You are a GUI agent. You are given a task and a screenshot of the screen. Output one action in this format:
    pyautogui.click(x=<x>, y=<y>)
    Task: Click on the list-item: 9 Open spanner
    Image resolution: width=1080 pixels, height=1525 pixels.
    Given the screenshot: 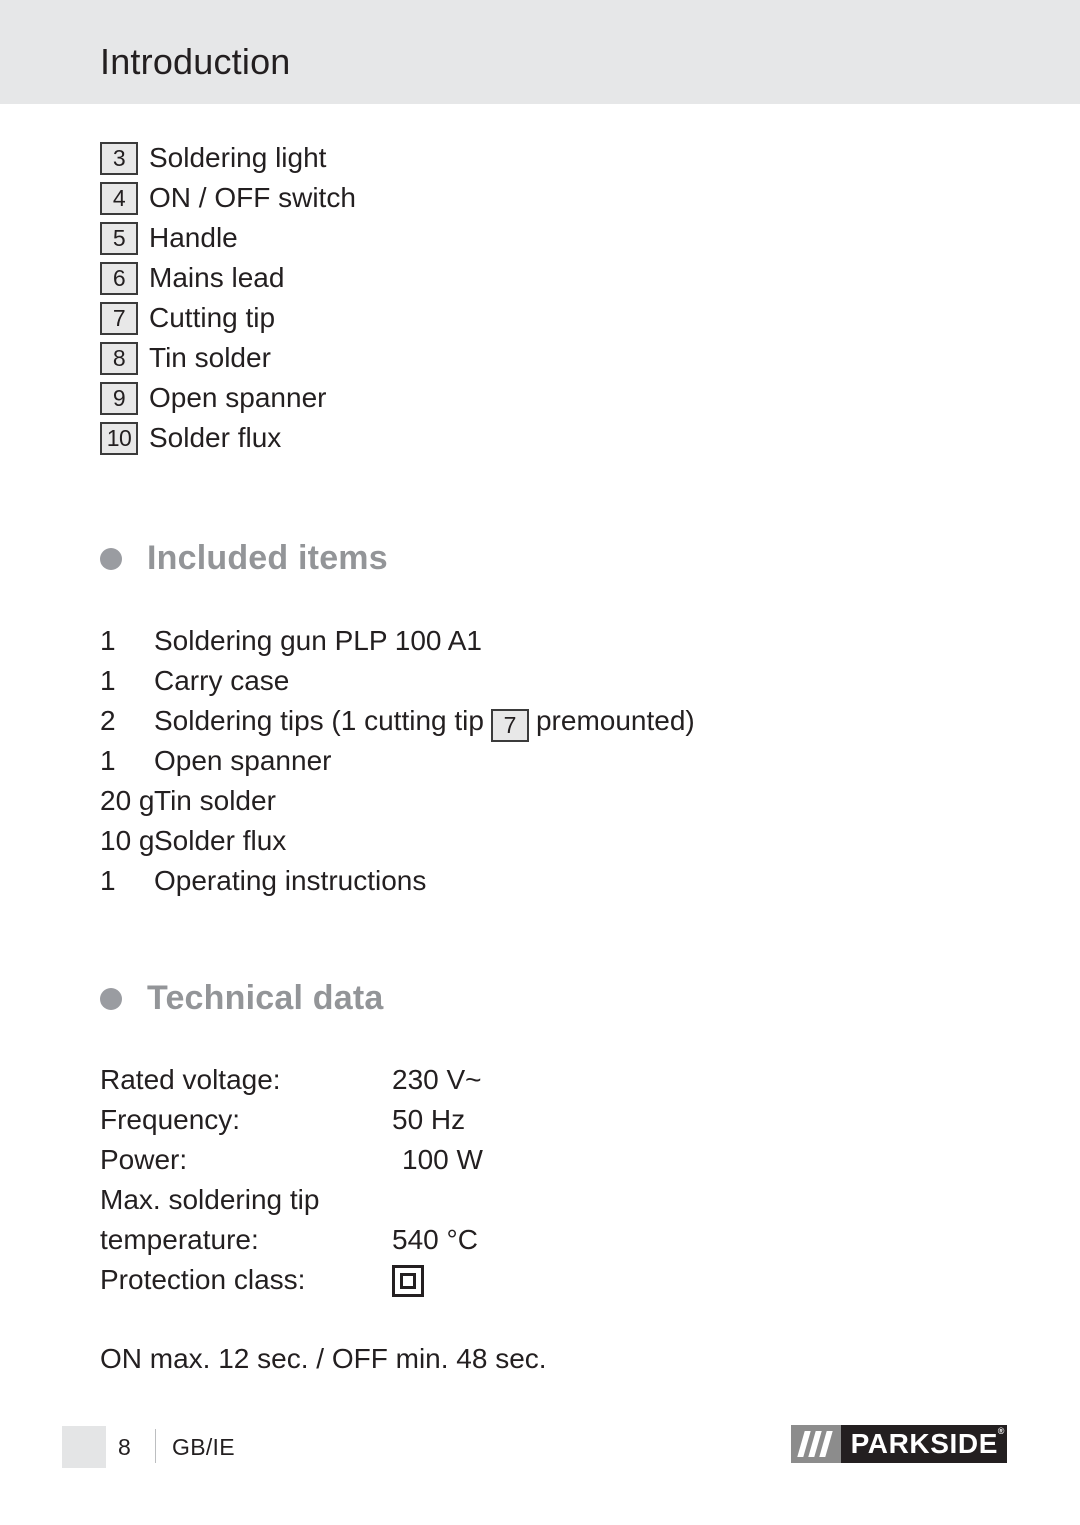 What is the action you would take?
    pyautogui.click(x=450, y=398)
    